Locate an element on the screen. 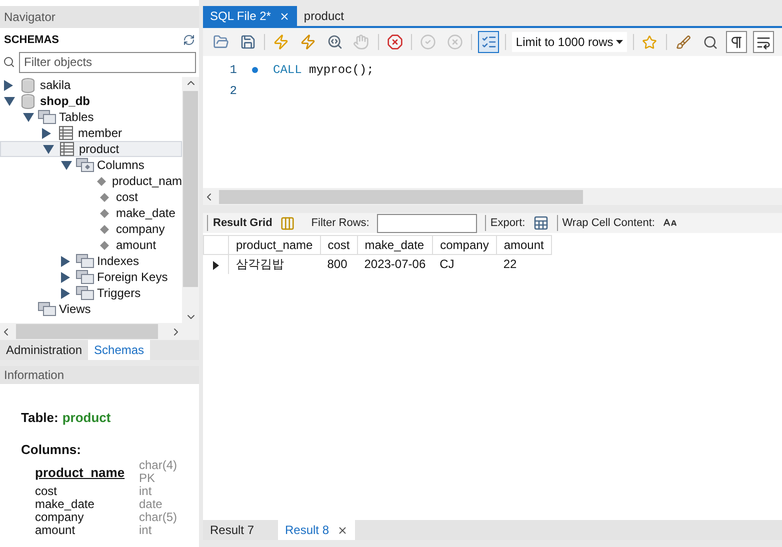 The height and width of the screenshot is (547, 782). schemas-heading: SCHEMAS is located at coordinates (32, 40).